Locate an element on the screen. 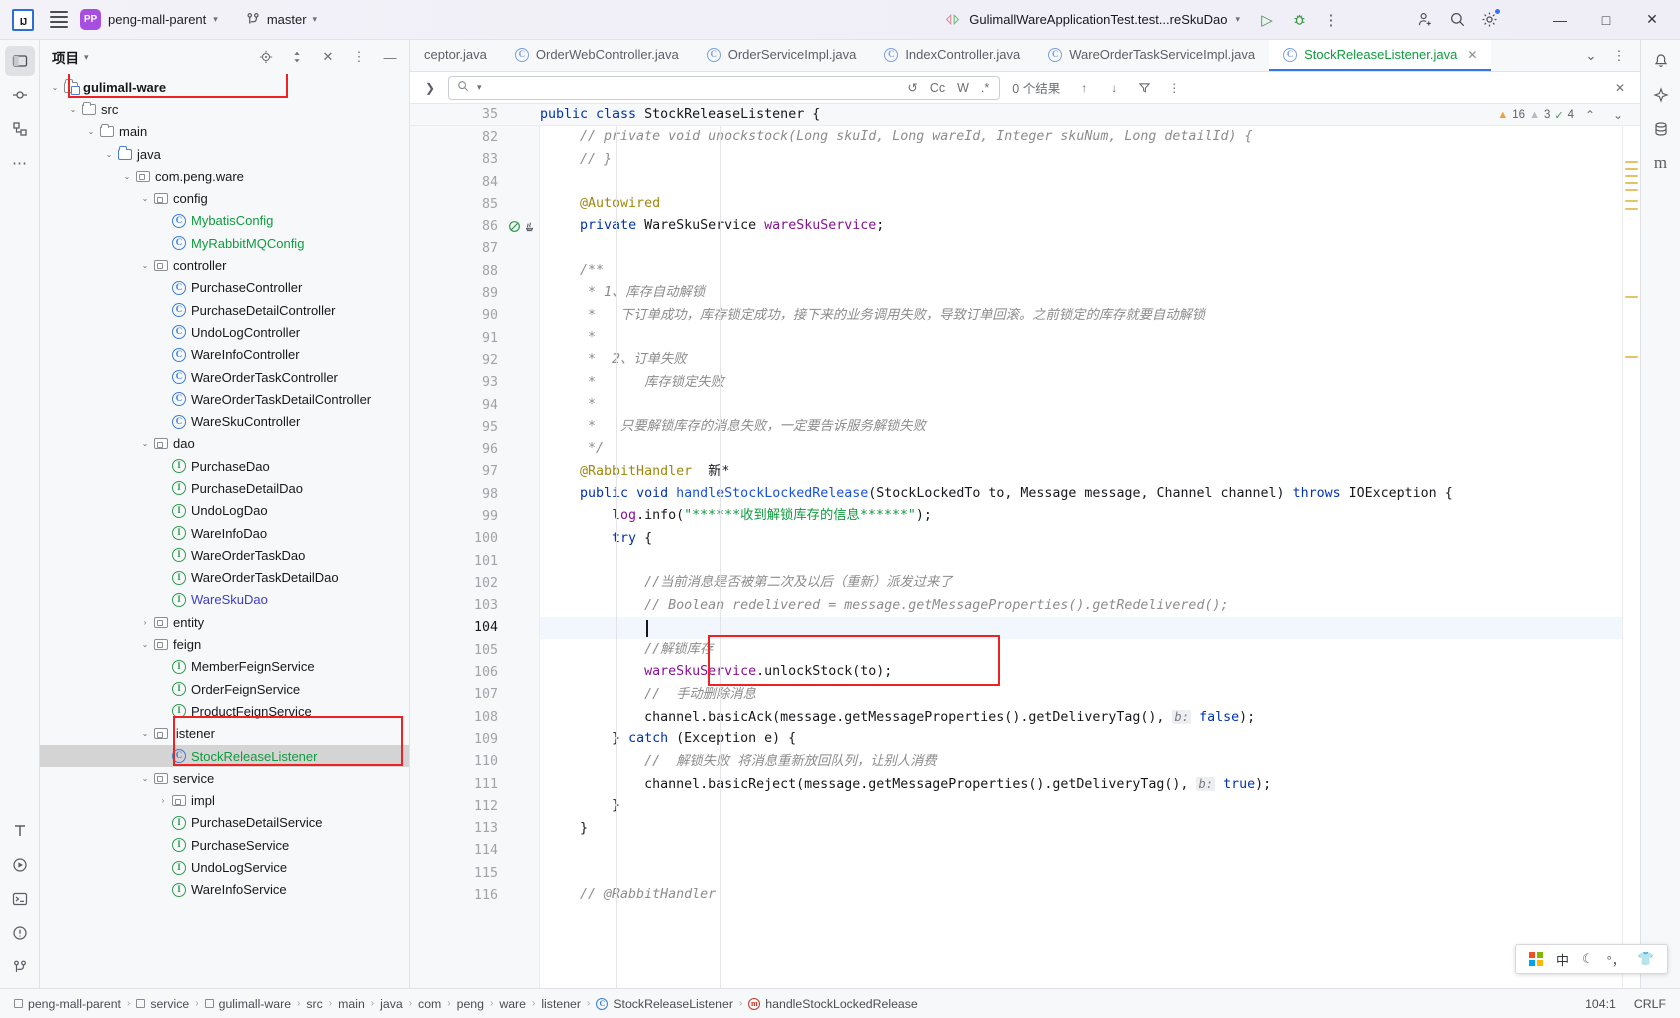 Image resolution: width=1680 pixels, height=1018 pixels. tree-item-purchasedao: I PurchaseDao is located at coordinates (224, 466).